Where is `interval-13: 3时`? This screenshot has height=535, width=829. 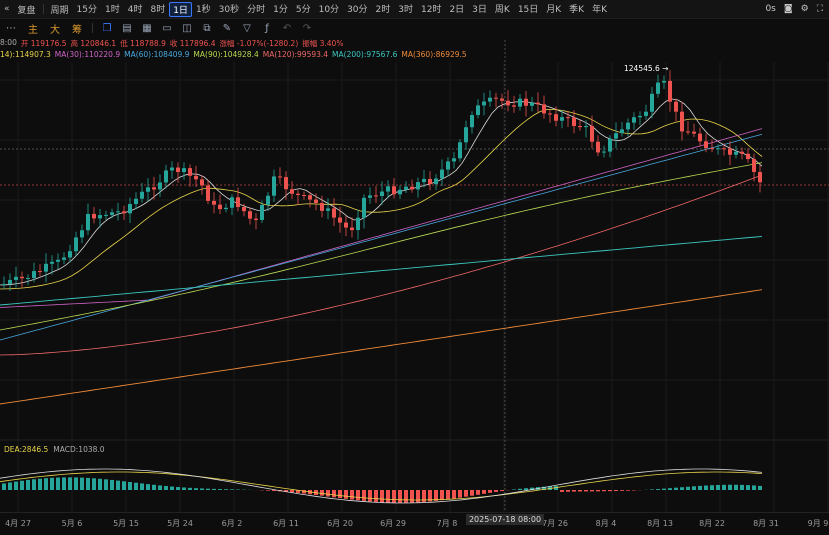 interval-13: 3时 is located at coordinates (405, 9).